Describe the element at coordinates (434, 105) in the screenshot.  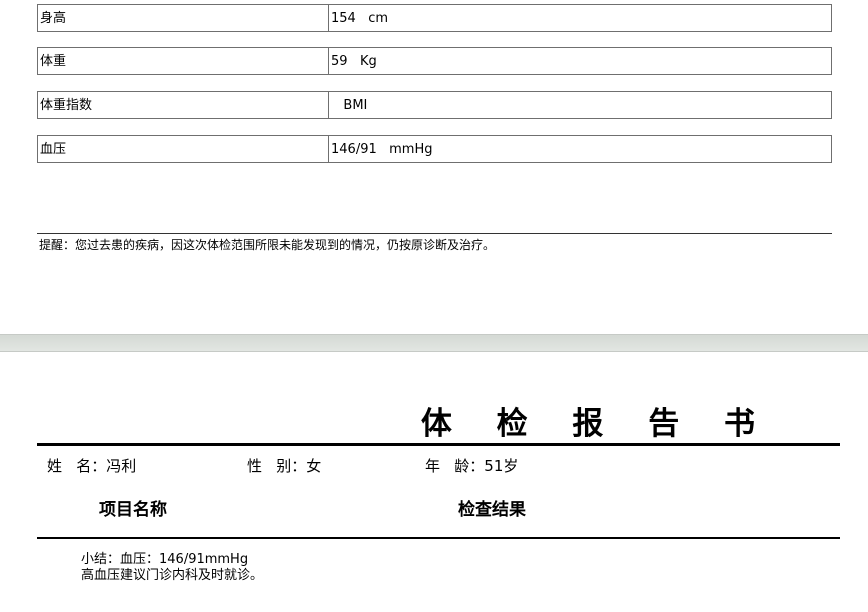
I see `measurement-row-bmi: 体重指数 BMI` at that location.